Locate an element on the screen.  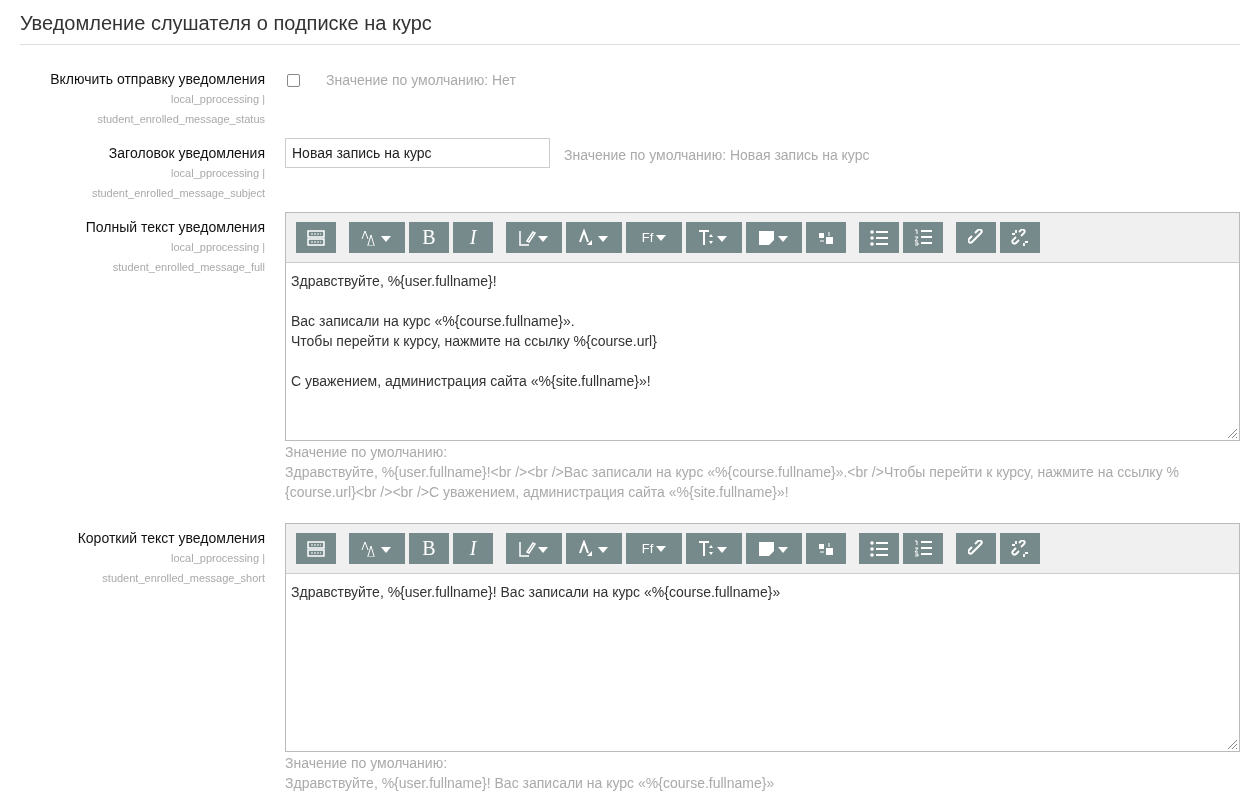
default-value: Здравствуйте, %{user.fullname}!<br /><br />Вас записали на курс «%{course.fullname}».<br />Чтобы перейти к курсу, нажмите на ссылку %{course.url}<br /><br />С уважением, администрация сайта «%{site.fullname}»! is located at coordinates (732, 482).